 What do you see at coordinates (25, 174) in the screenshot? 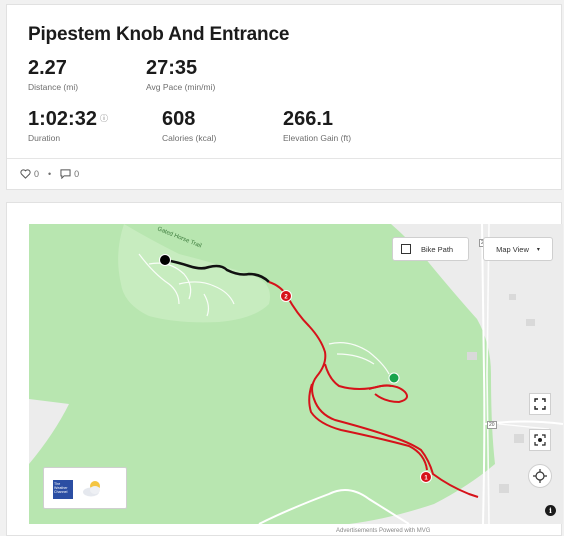
I see `heart-icon` at bounding box center [25, 174].